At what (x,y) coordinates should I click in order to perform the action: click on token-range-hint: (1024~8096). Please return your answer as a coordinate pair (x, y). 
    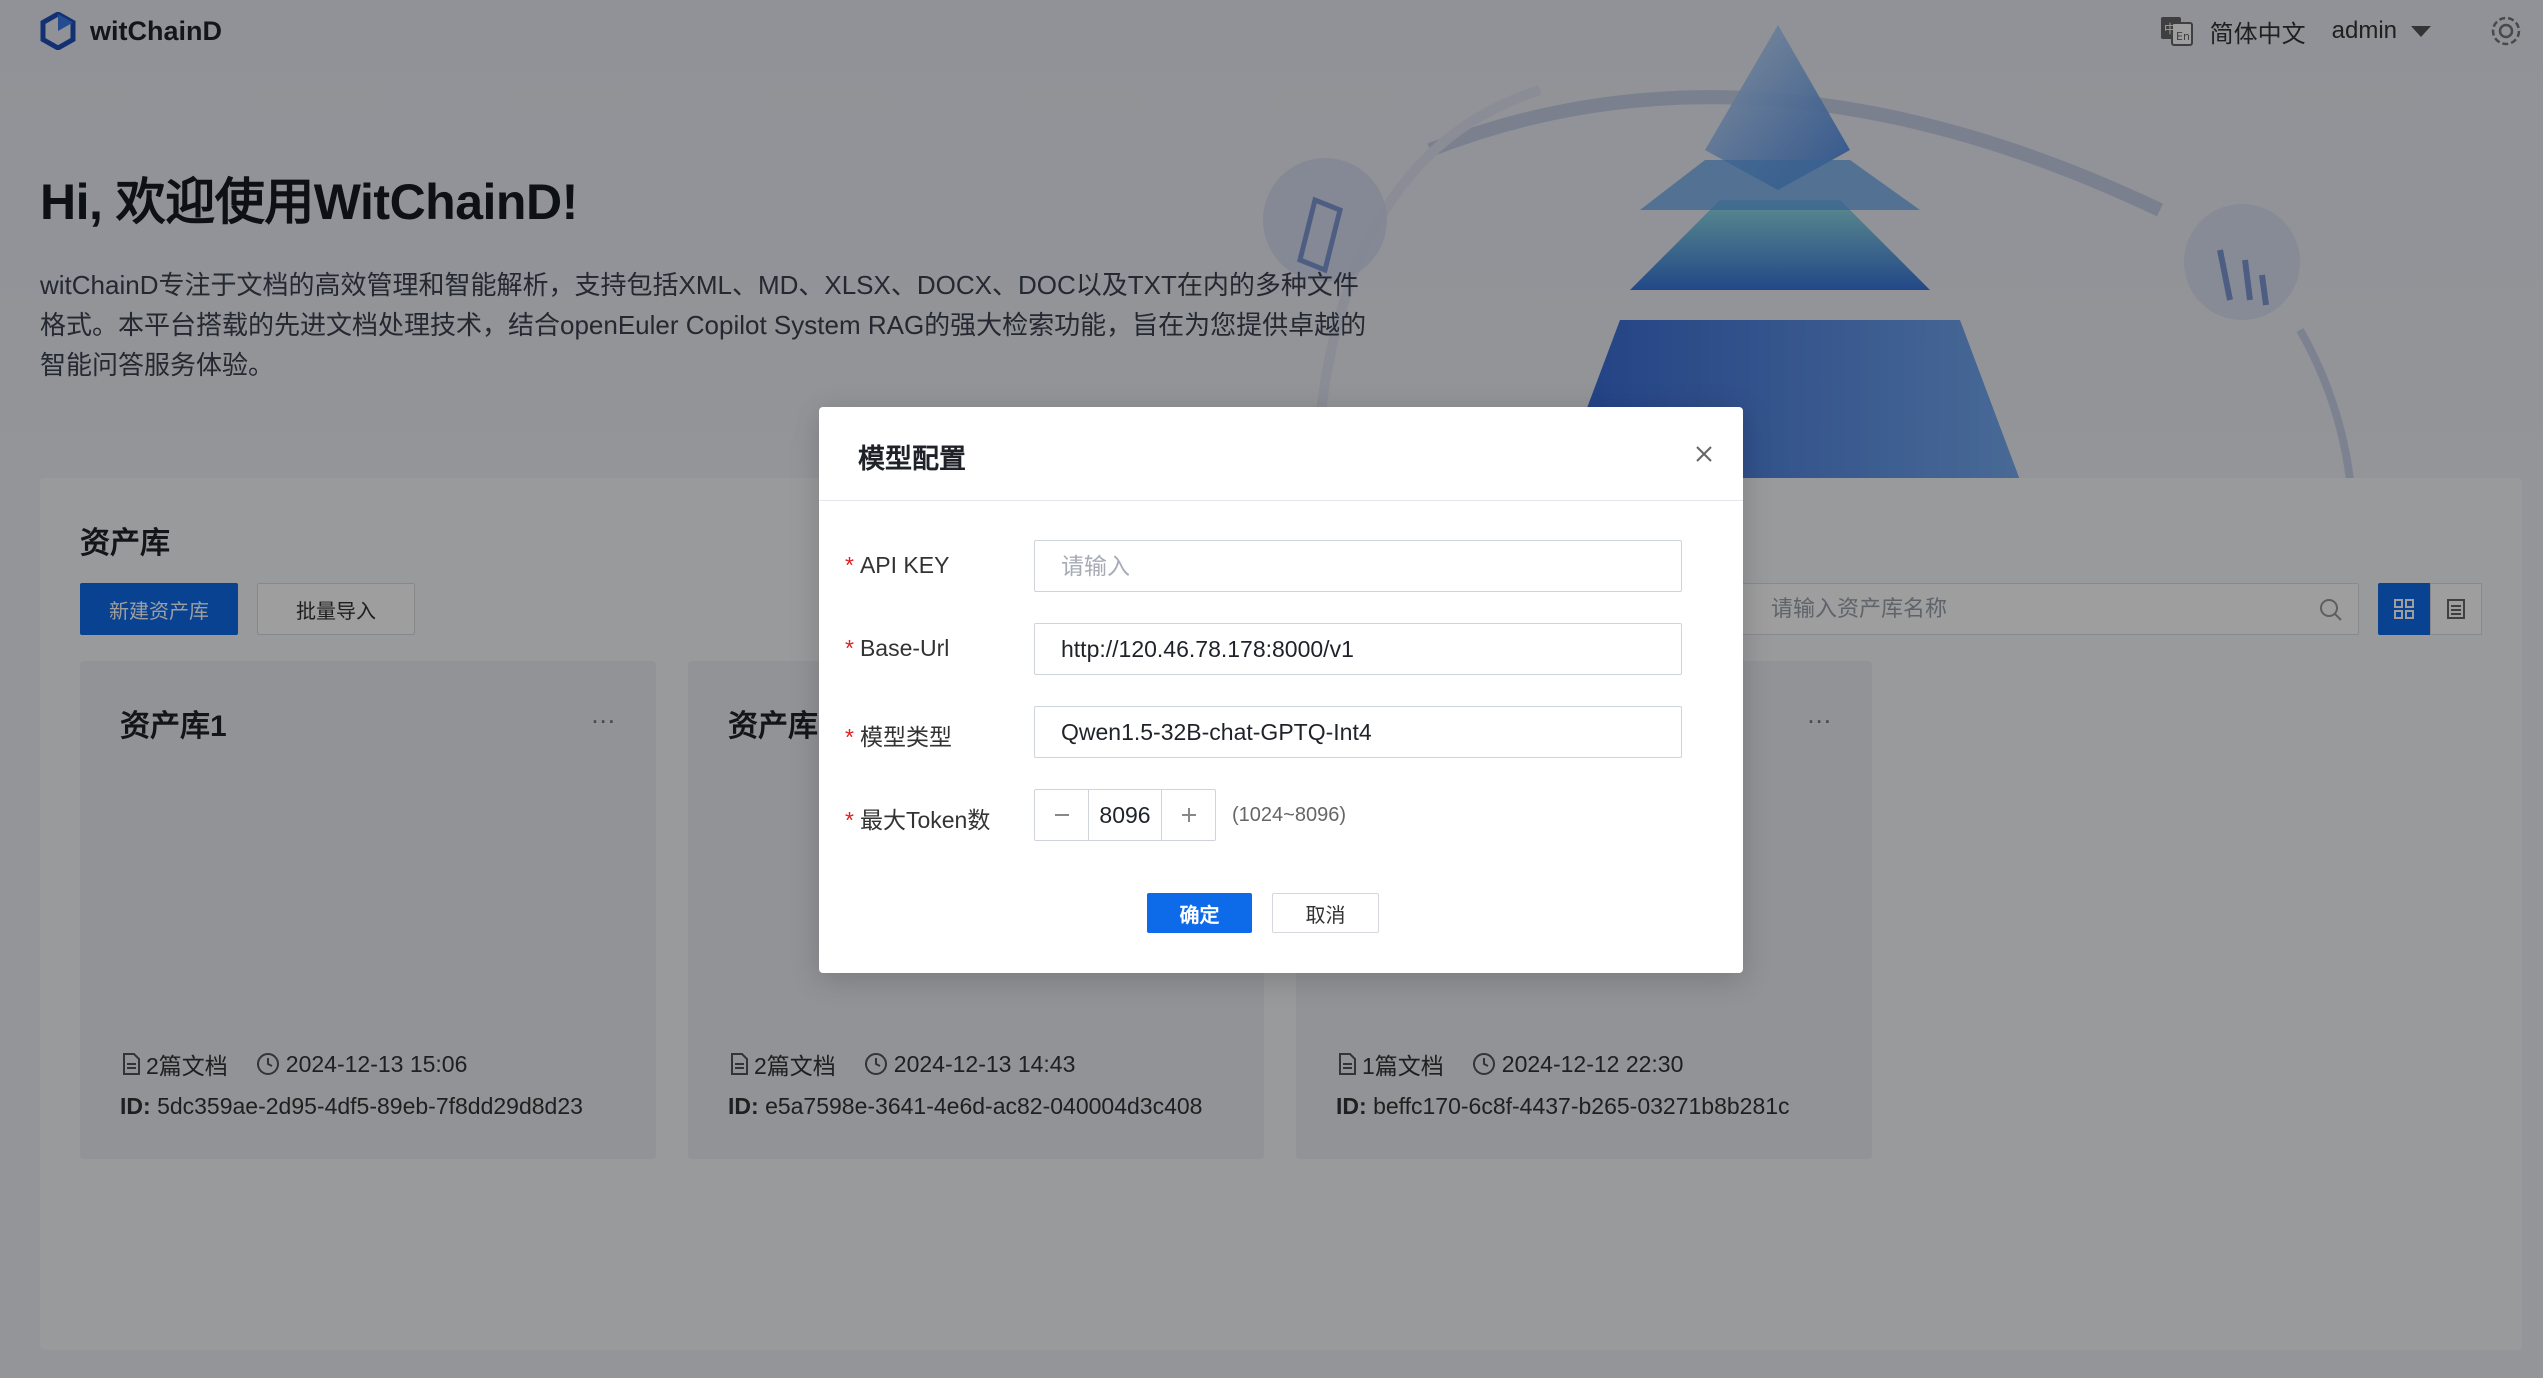
    Looking at the image, I should click on (1289, 815).